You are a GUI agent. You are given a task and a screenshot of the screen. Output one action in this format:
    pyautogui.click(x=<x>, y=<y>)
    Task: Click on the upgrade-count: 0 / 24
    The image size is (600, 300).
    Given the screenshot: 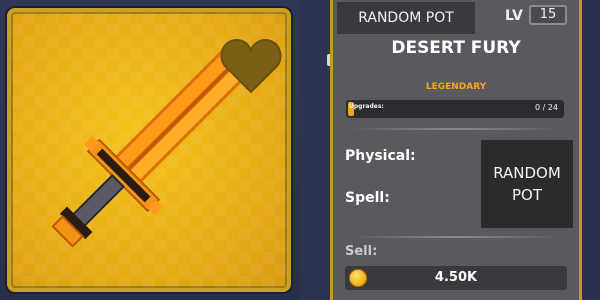 What is the action you would take?
    pyautogui.click(x=546, y=107)
    